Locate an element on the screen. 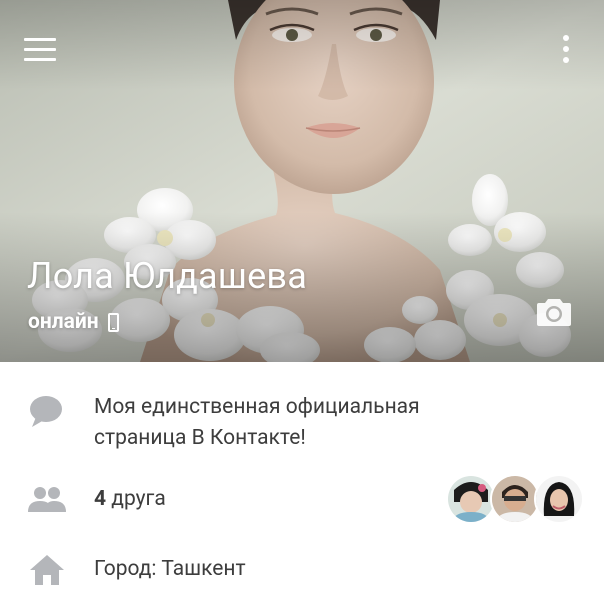 The height and width of the screenshot is (604, 604). profile-name: Лола Юлдашева is located at coordinates (167, 276).